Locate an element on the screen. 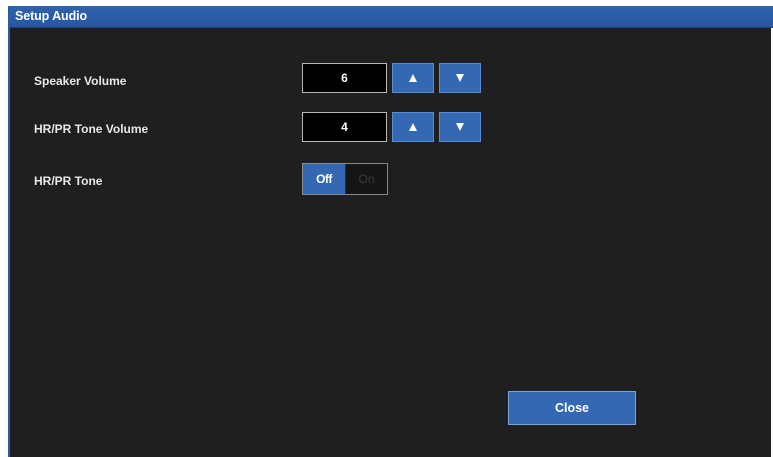  tone-on-option: On is located at coordinates (366, 179).